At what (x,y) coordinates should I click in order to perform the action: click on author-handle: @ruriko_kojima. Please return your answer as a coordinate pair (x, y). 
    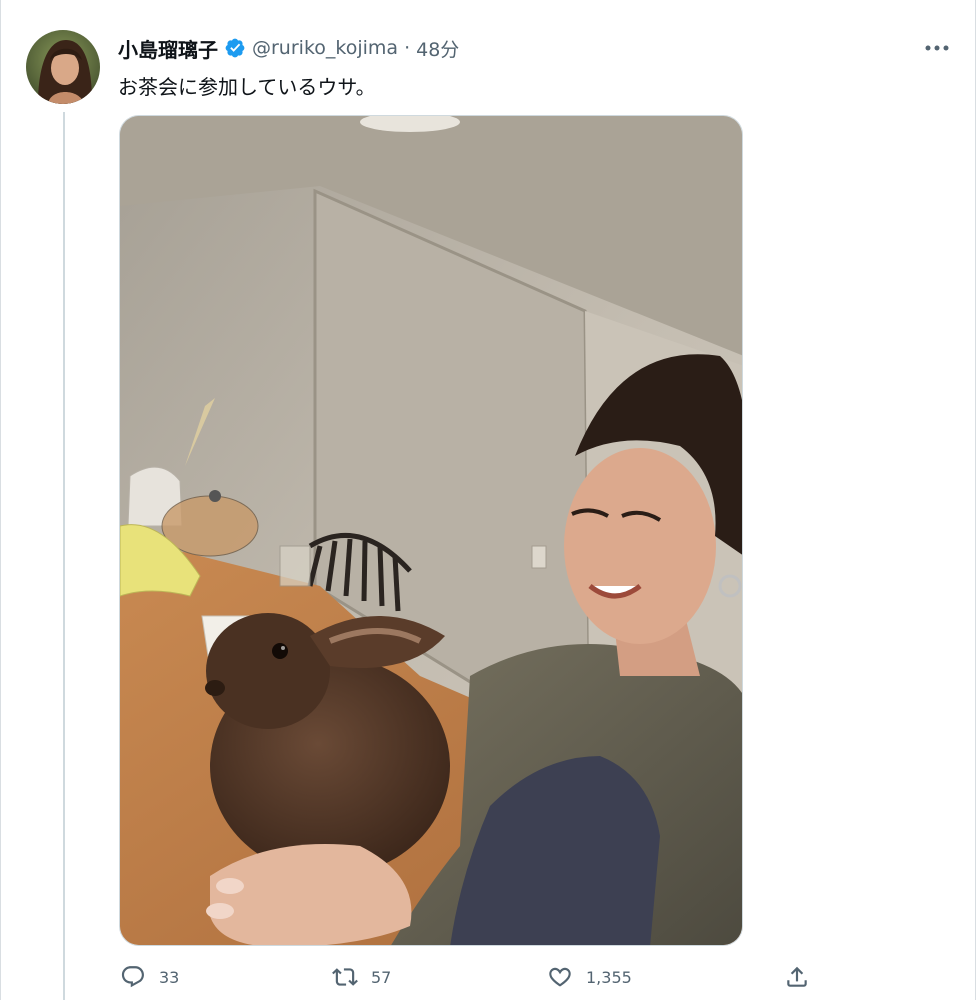
    Looking at the image, I should click on (325, 48).